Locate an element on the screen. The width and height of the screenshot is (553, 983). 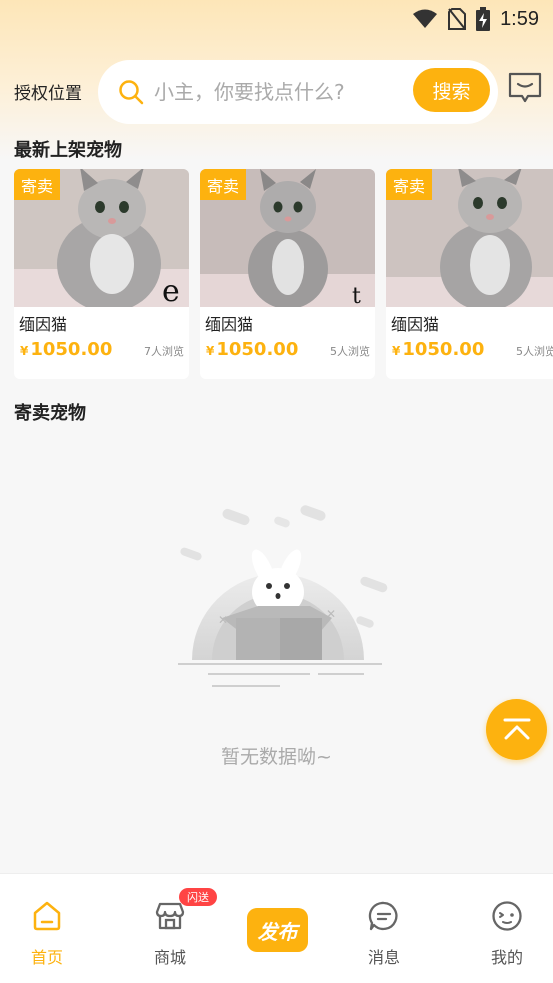
publish-button: 发布 is located at coordinates (277, 930).